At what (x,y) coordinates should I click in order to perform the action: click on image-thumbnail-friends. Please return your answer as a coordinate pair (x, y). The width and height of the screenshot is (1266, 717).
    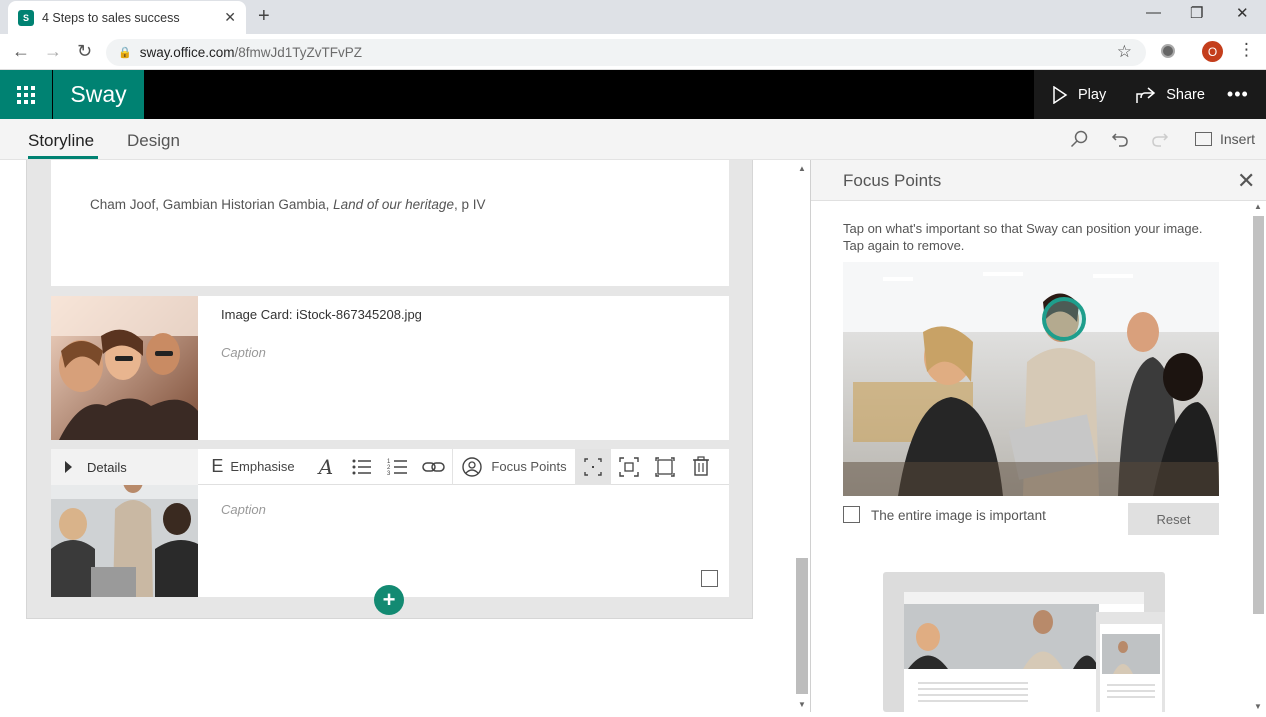
    Looking at the image, I should click on (124, 368).